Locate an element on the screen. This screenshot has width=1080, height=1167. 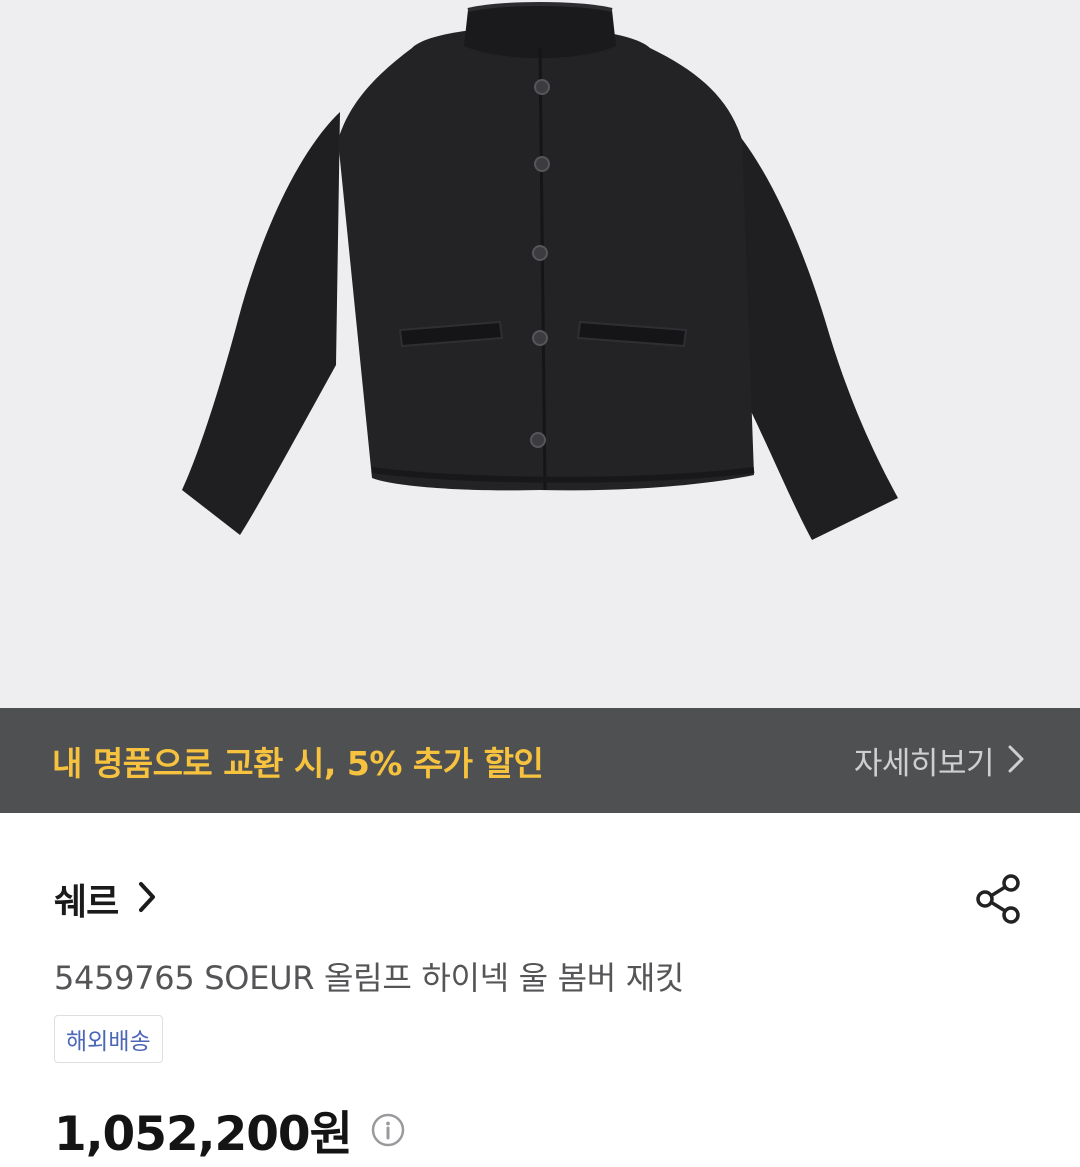
promo-details-link: 자세히보기 is located at coordinates (939, 760).